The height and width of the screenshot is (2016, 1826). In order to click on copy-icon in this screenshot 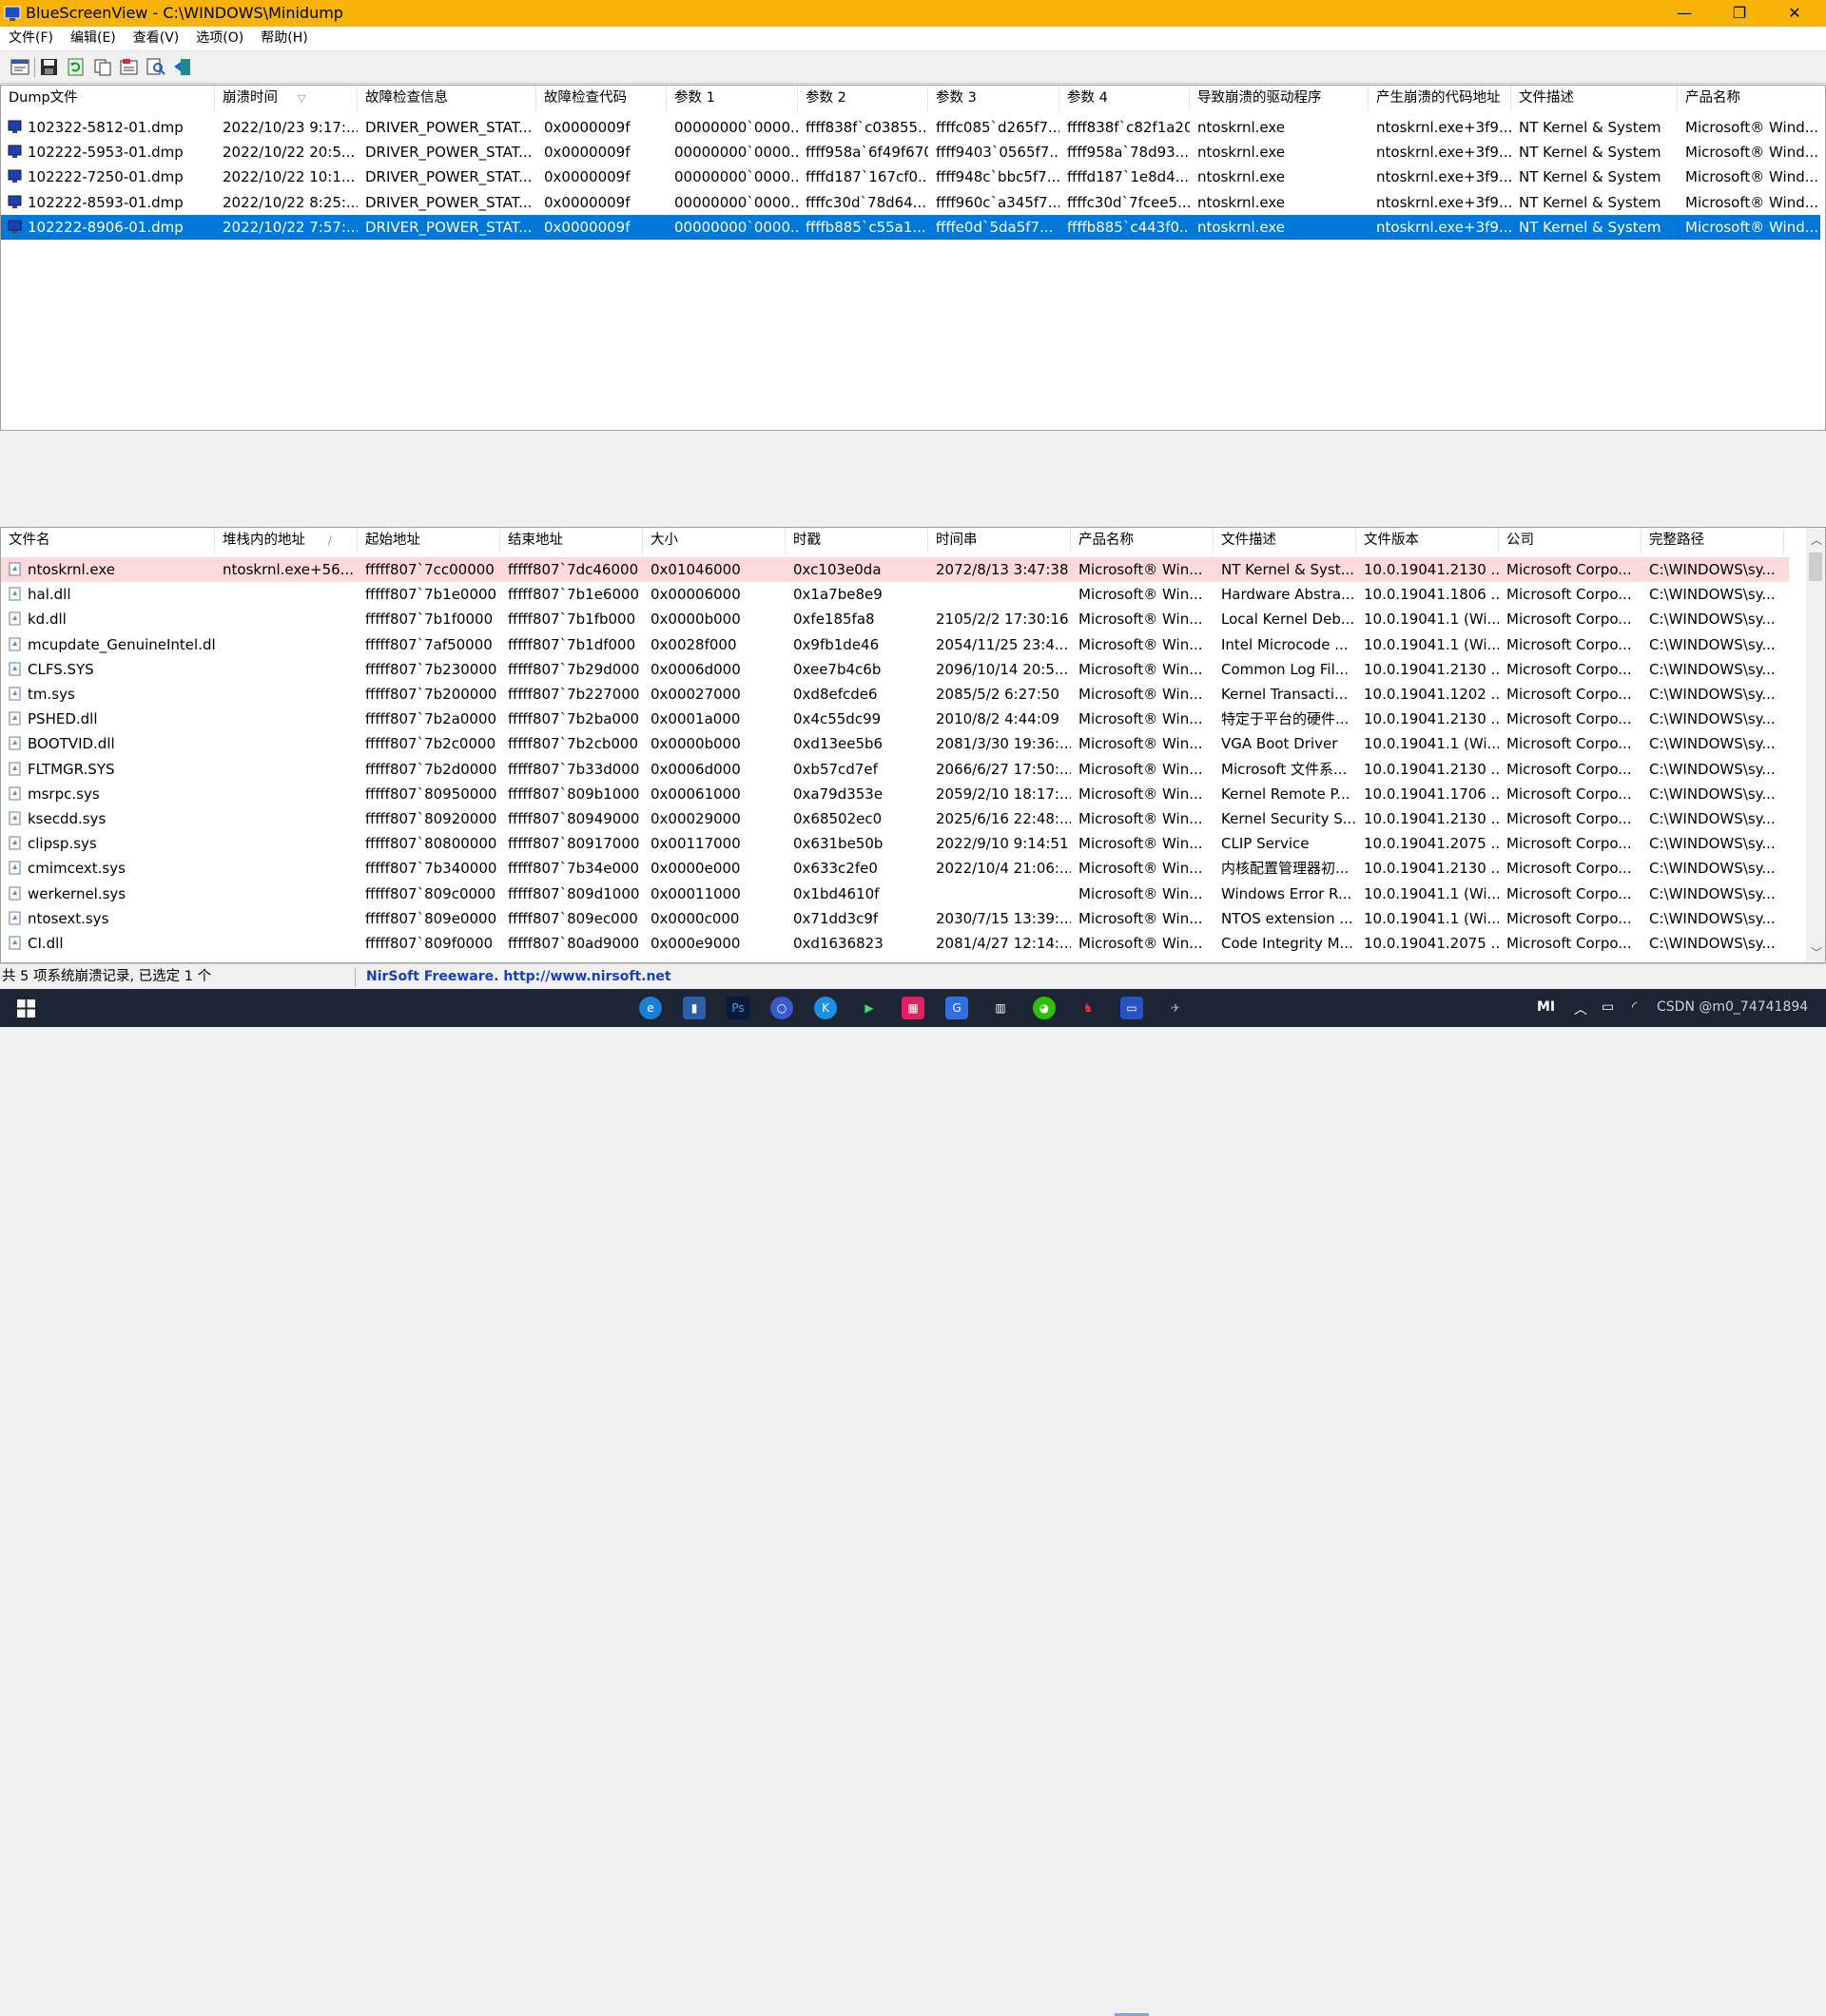, I will do `click(103, 67)`.